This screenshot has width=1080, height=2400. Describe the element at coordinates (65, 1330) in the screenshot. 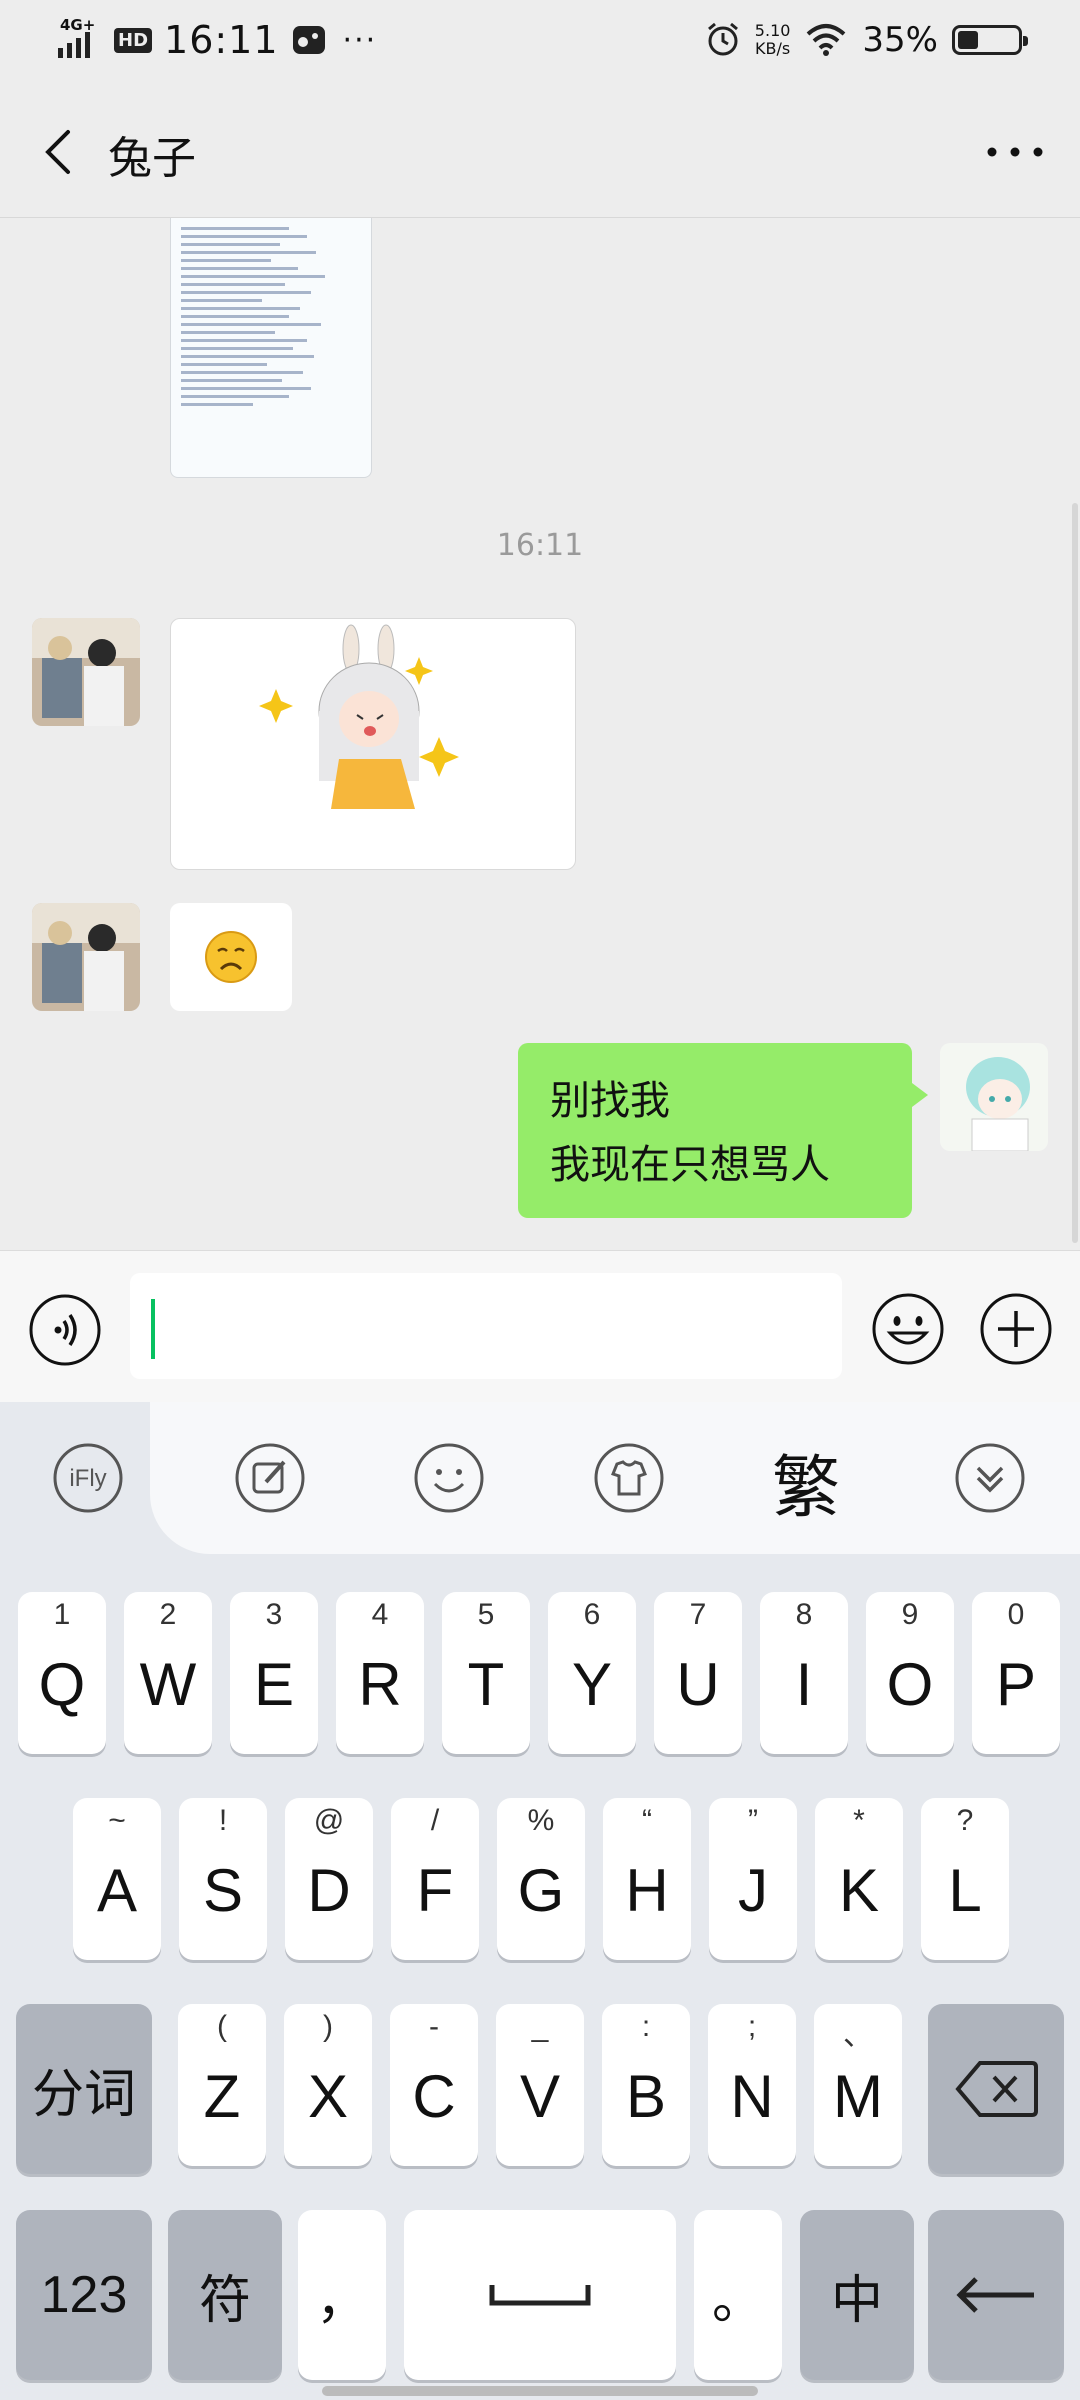

I see `voice-icon` at that location.